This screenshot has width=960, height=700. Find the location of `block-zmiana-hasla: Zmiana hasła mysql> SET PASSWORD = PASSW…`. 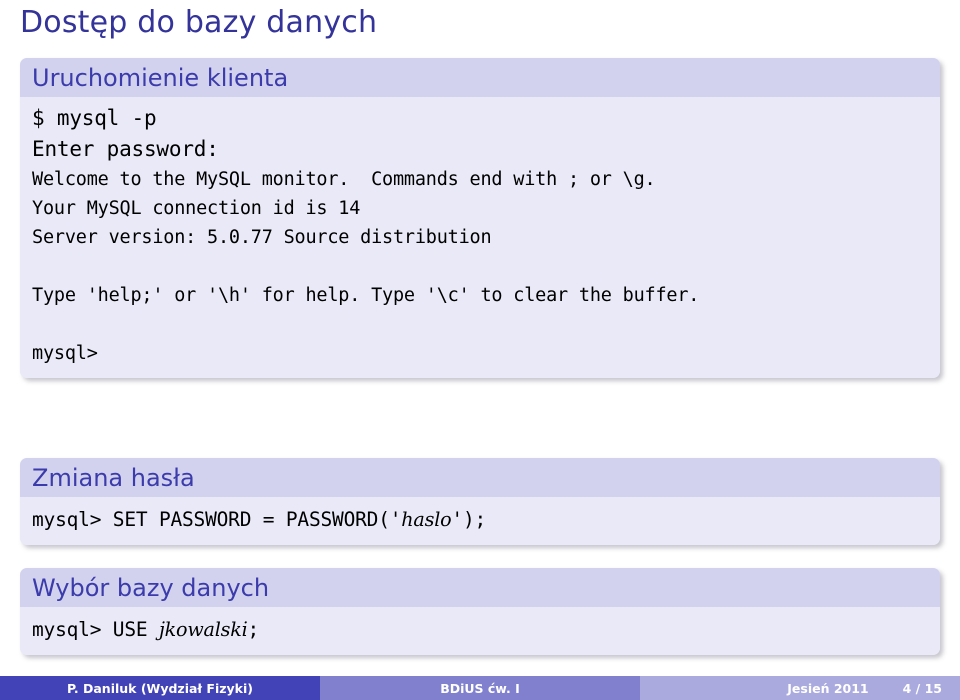

block-zmiana-hasla: Zmiana hasła mysql> SET PASSWORD = PASSW… is located at coordinates (480, 501).